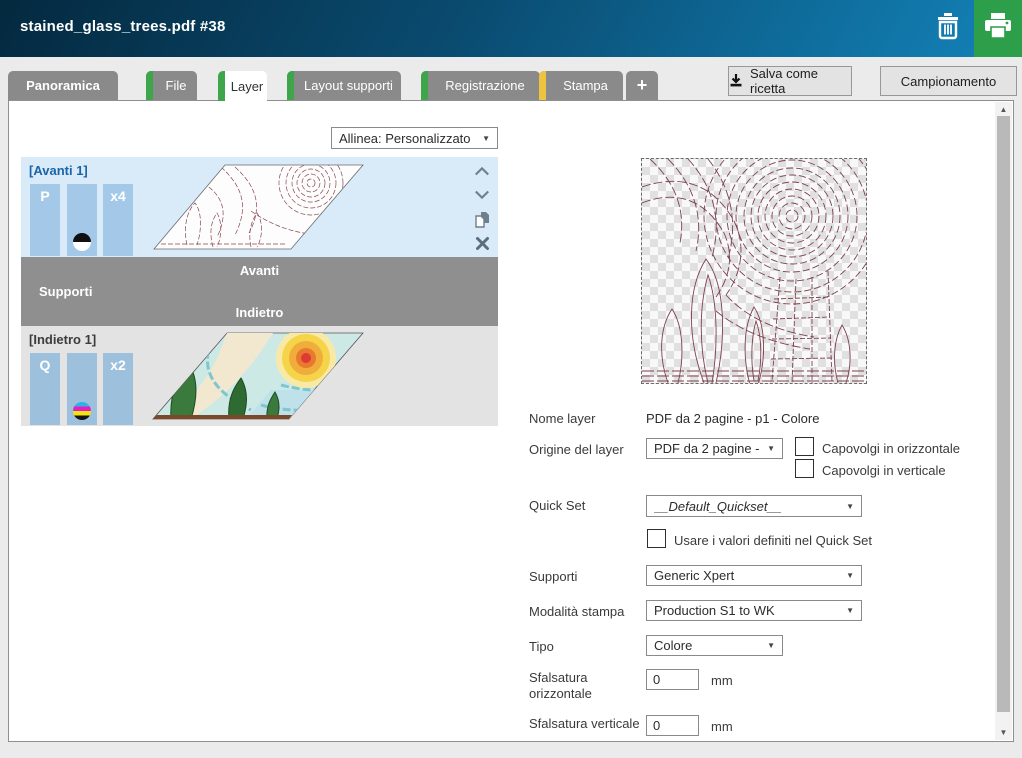 This screenshot has width=1022, height=758. I want to click on scroll-down-arrow: ▼, so click(1003, 732).